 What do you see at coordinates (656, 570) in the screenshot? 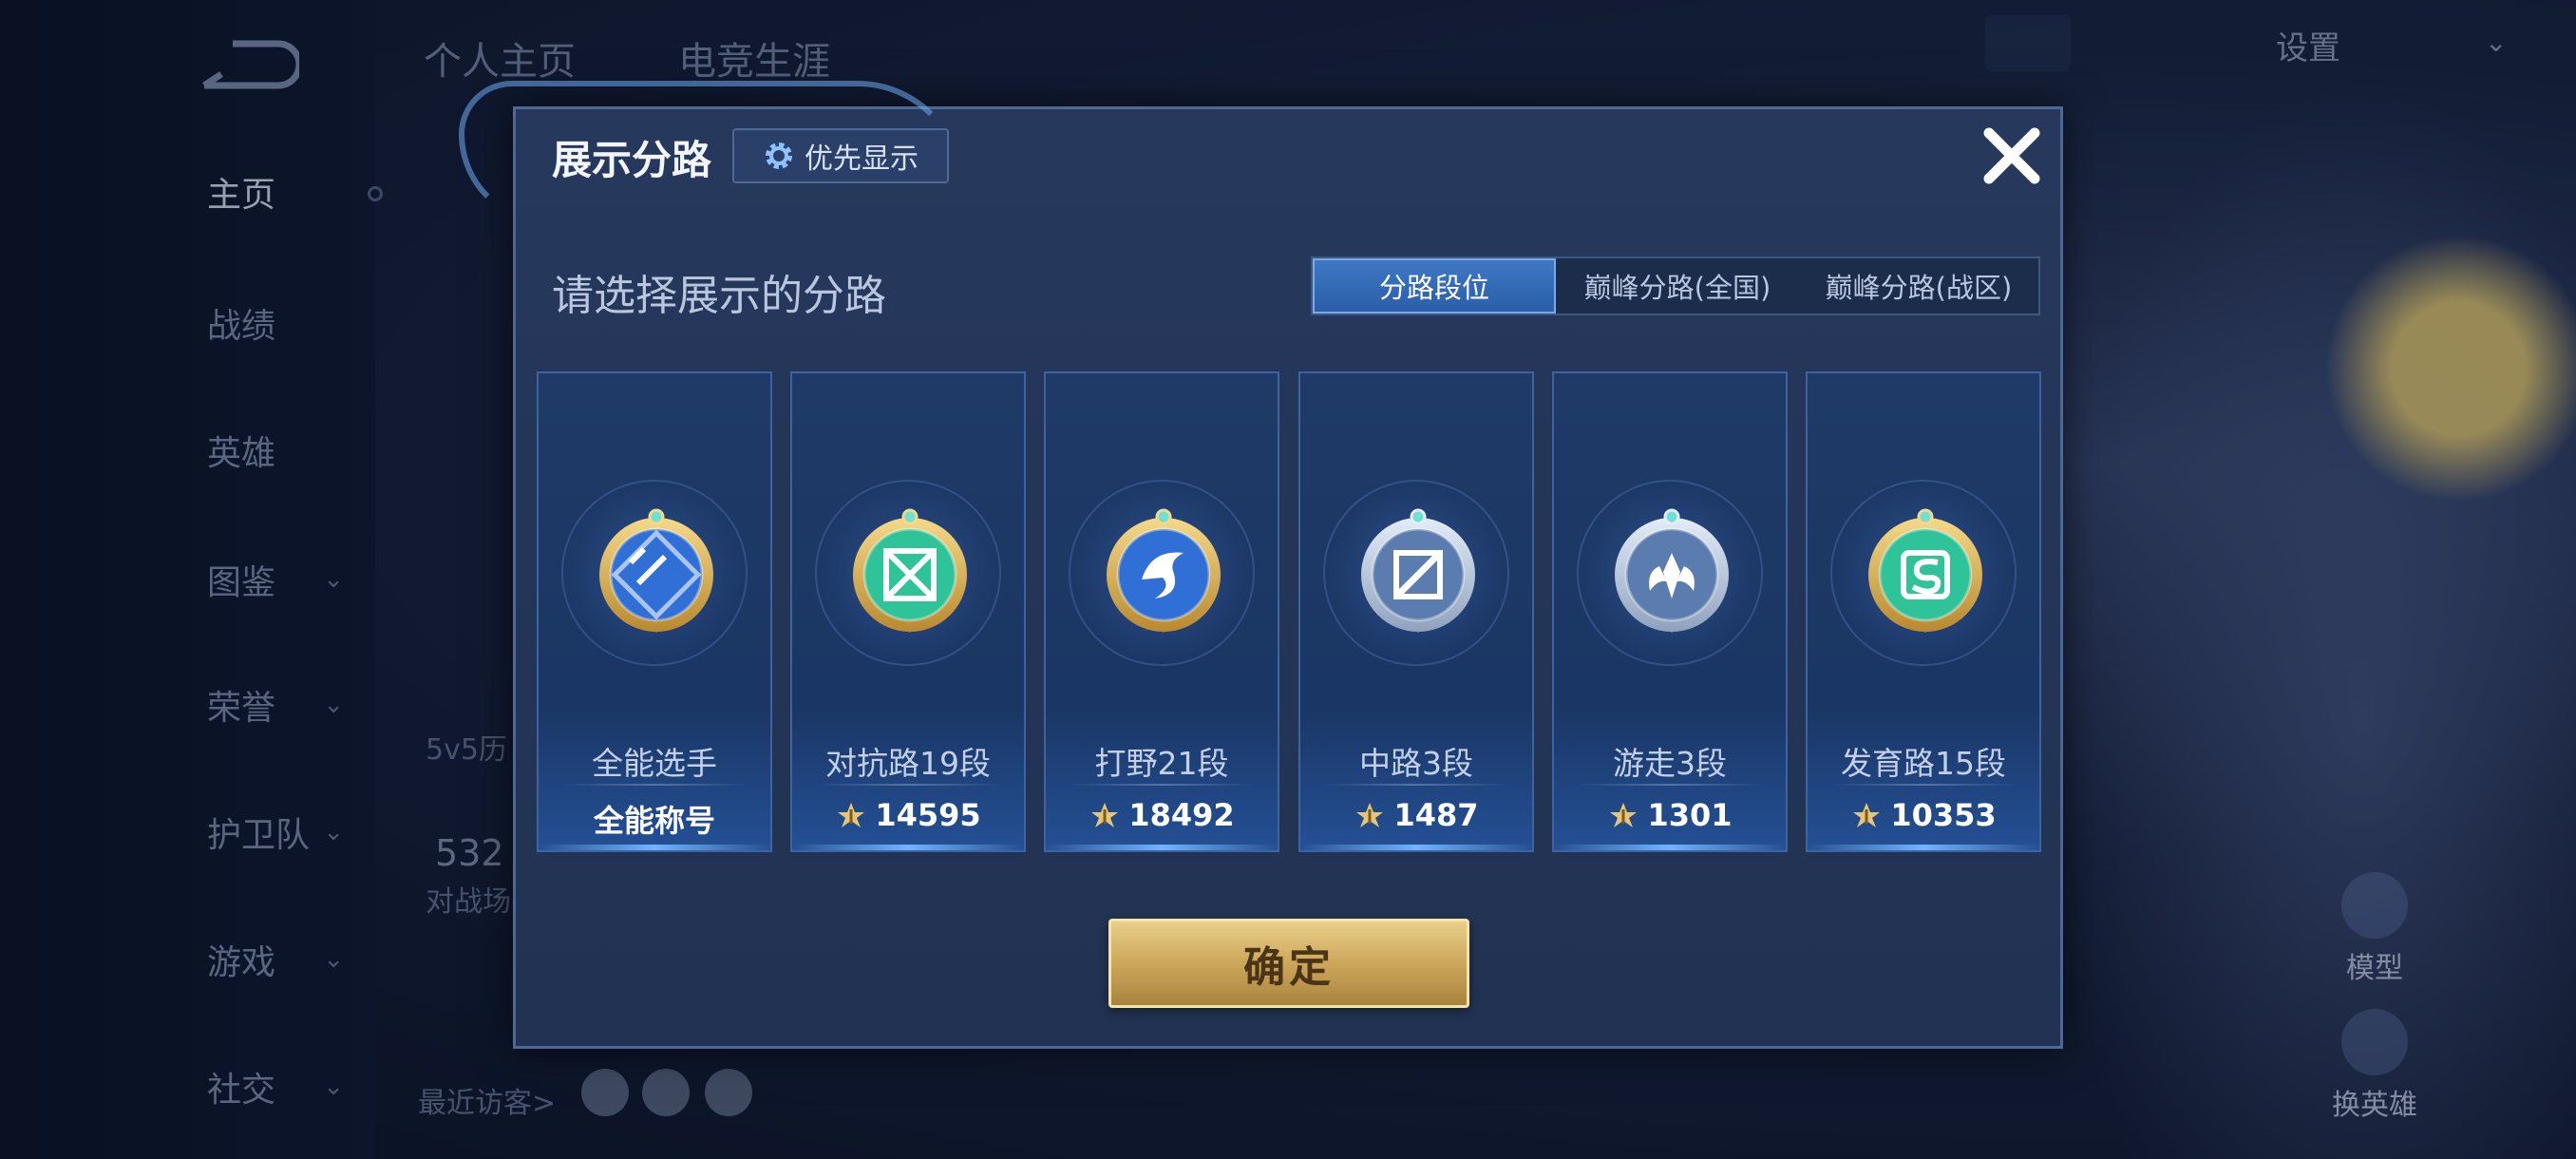
I see `all-round-badge-icon` at bounding box center [656, 570].